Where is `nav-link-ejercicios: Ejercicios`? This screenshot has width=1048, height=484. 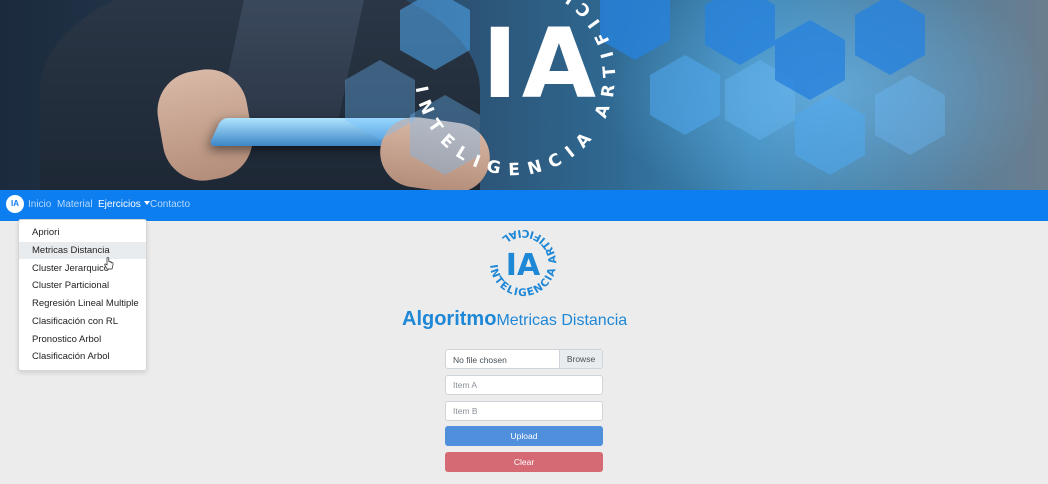 nav-link-ejercicios: Ejercicios is located at coordinates (124, 204).